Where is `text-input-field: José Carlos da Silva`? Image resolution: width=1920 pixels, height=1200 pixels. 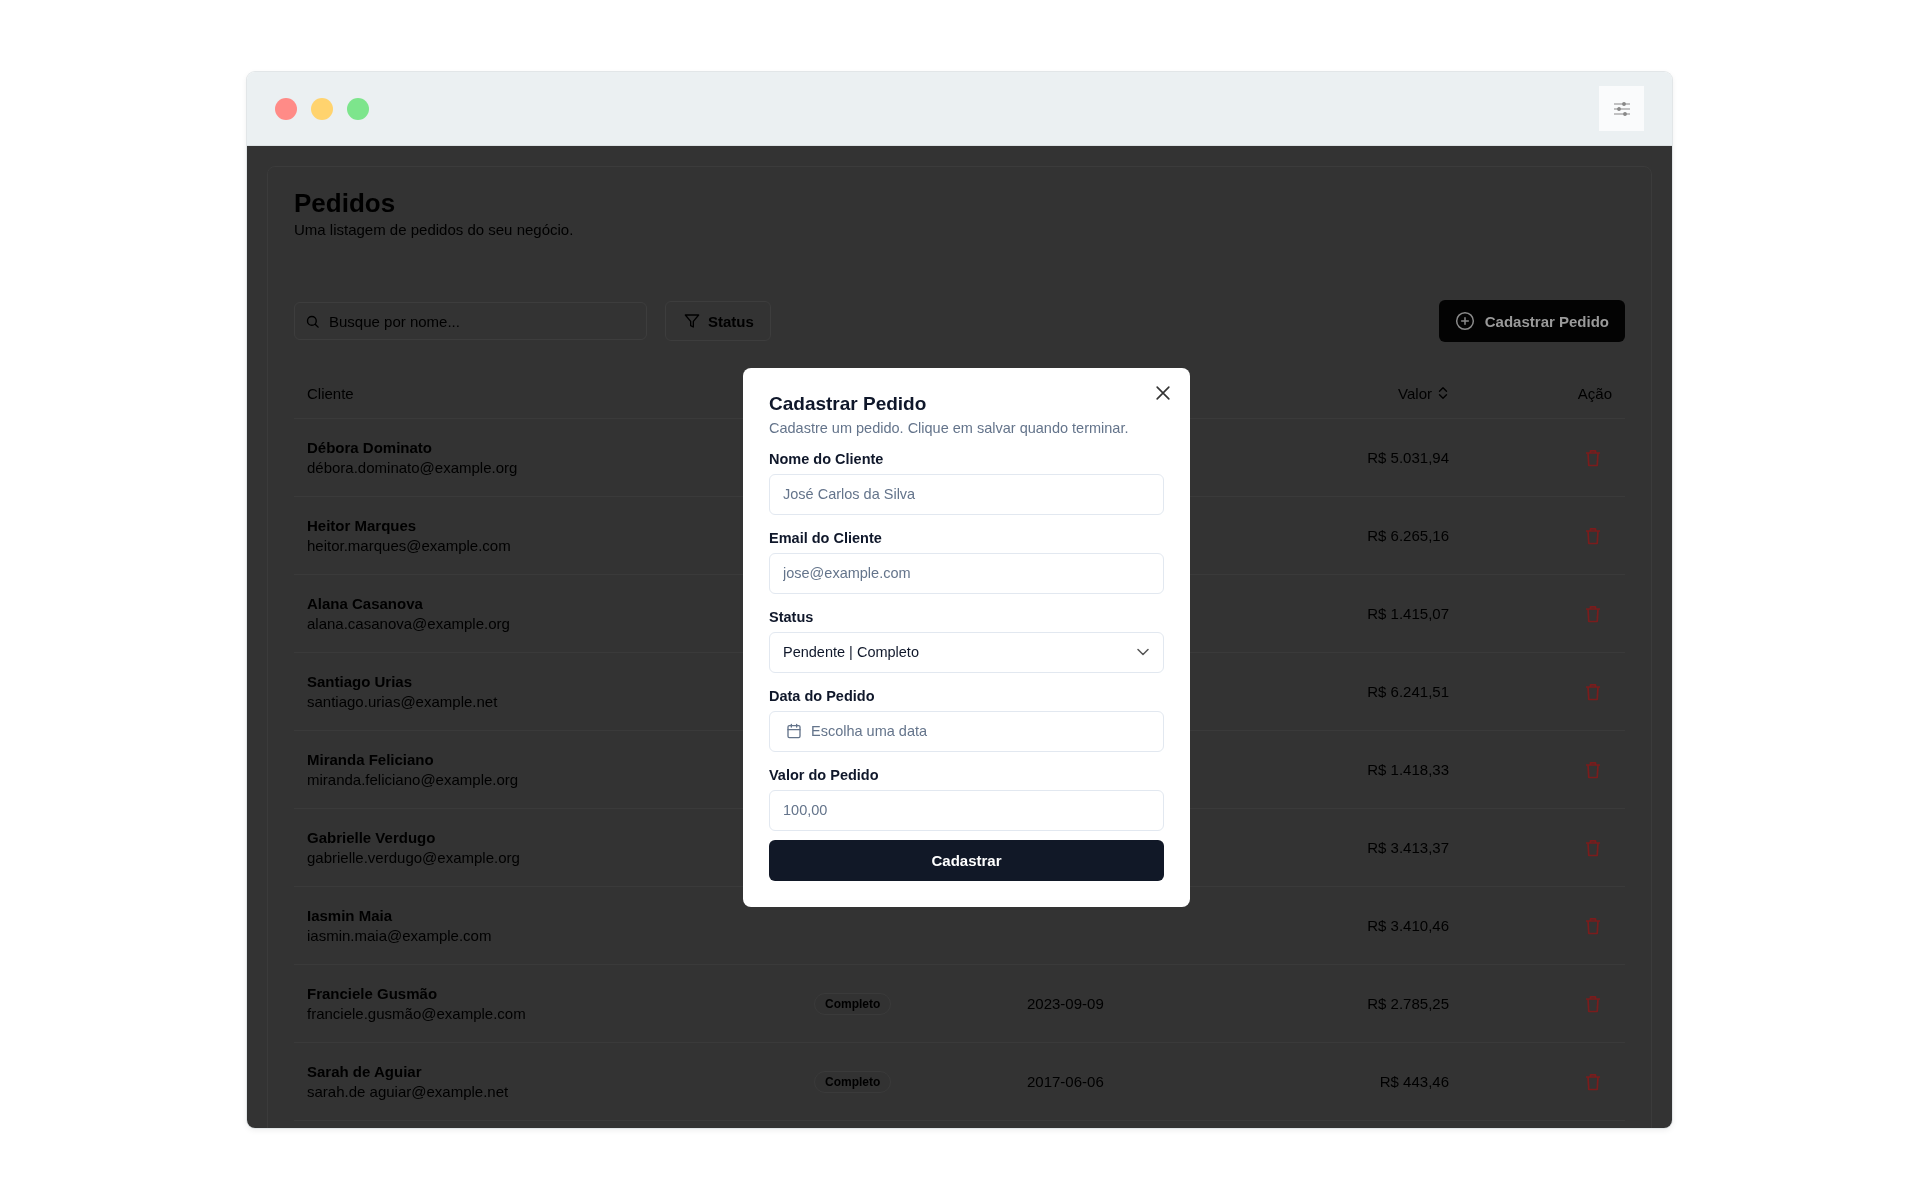 text-input-field: José Carlos da Silva is located at coordinates (966, 494).